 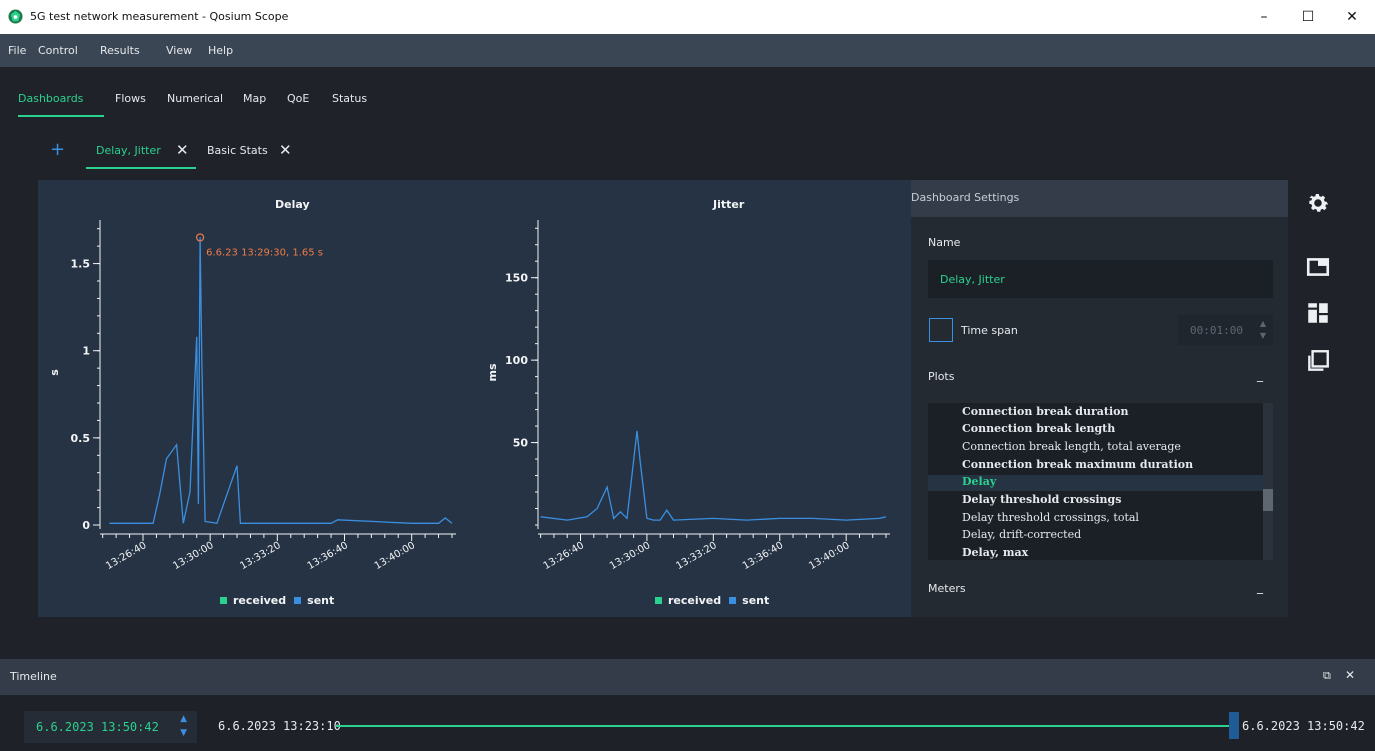 I want to click on timeline-header: Timeline ⧉ ✕, so click(x=687, y=677).